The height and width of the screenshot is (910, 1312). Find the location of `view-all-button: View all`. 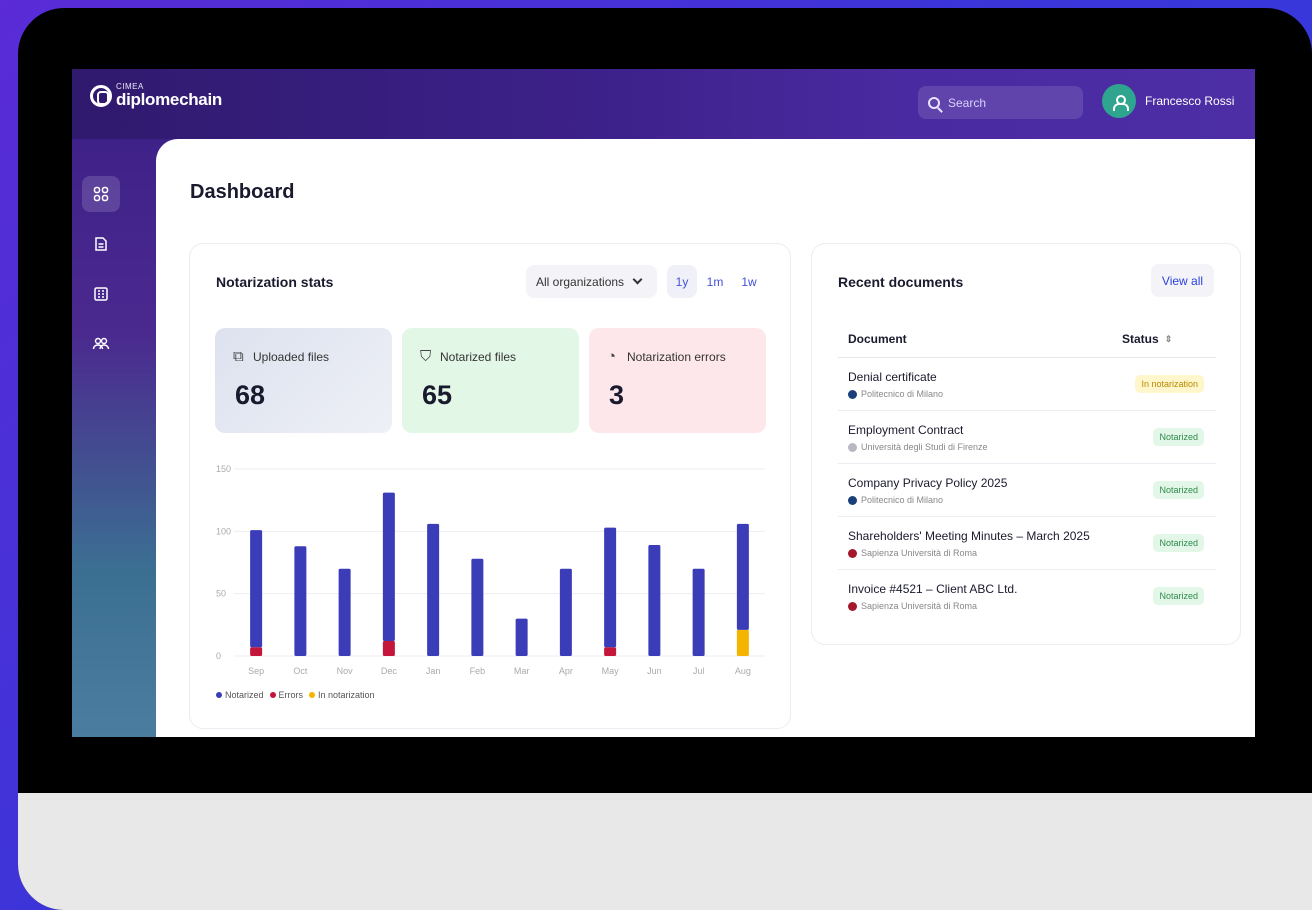

view-all-button: View all is located at coordinates (1182, 280).